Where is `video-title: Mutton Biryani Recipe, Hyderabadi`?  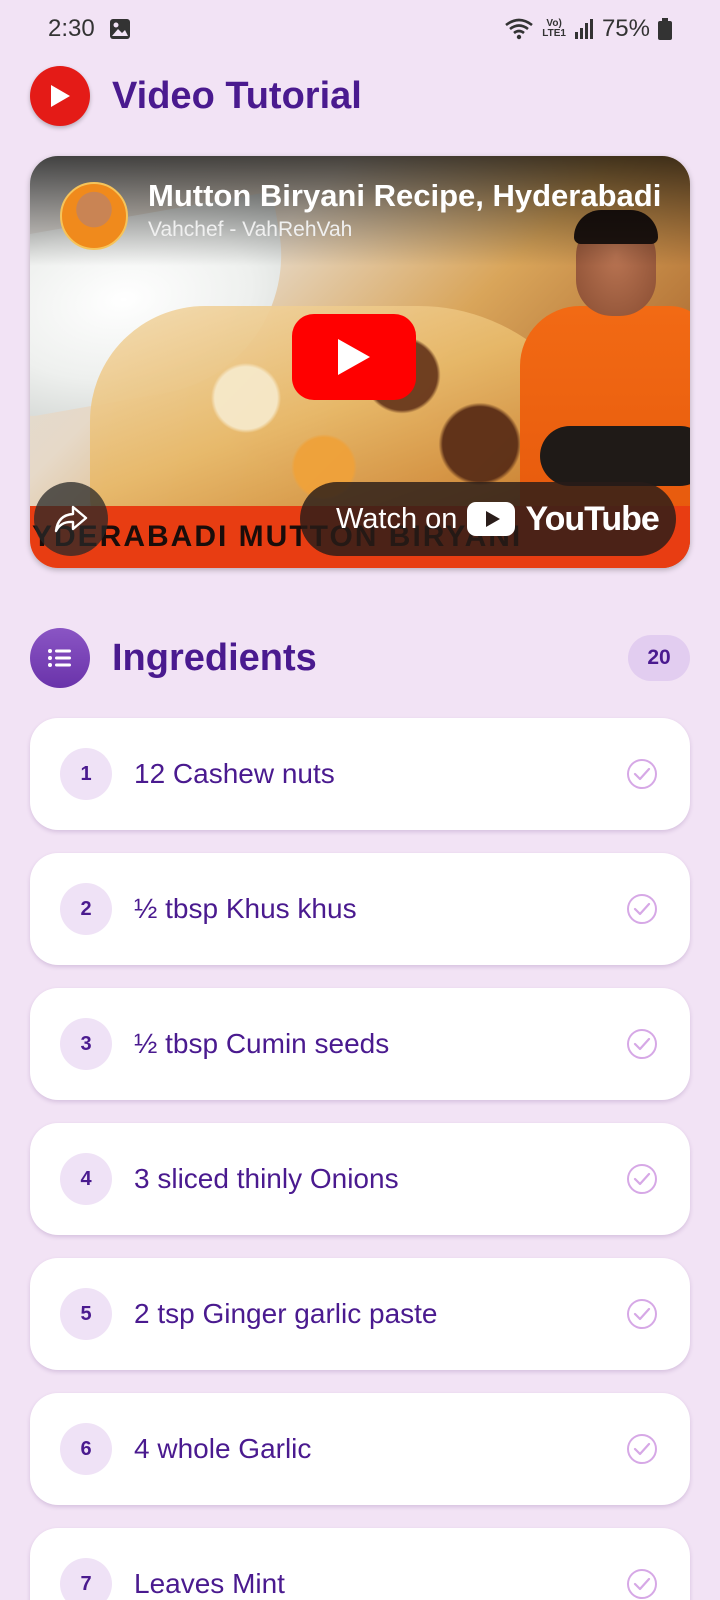
video-title: Mutton Biryani Recipe, Hyderabadi is located at coordinates (408, 196).